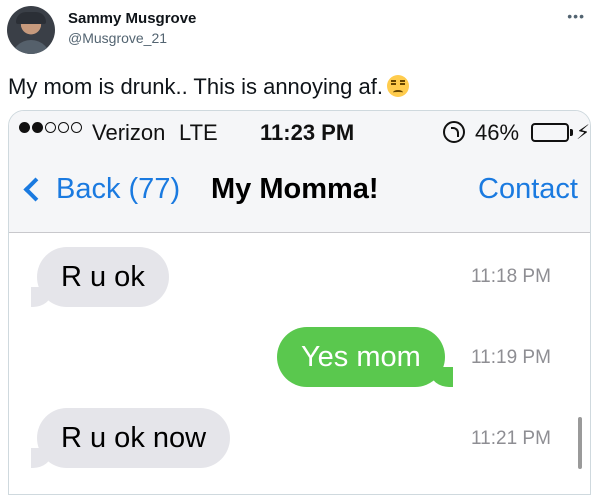 This screenshot has width=600, height=495. What do you see at coordinates (295, 189) in the screenshot?
I see `conversation-title: My Momma!` at bounding box center [295, 189].